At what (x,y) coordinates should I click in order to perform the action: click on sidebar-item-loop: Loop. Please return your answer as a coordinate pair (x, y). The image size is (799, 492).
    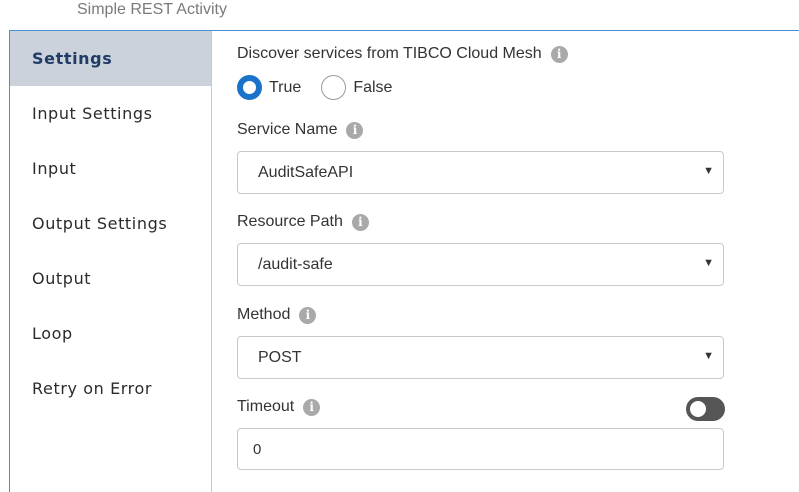
    Looking at the image, I should click on (110, 333).